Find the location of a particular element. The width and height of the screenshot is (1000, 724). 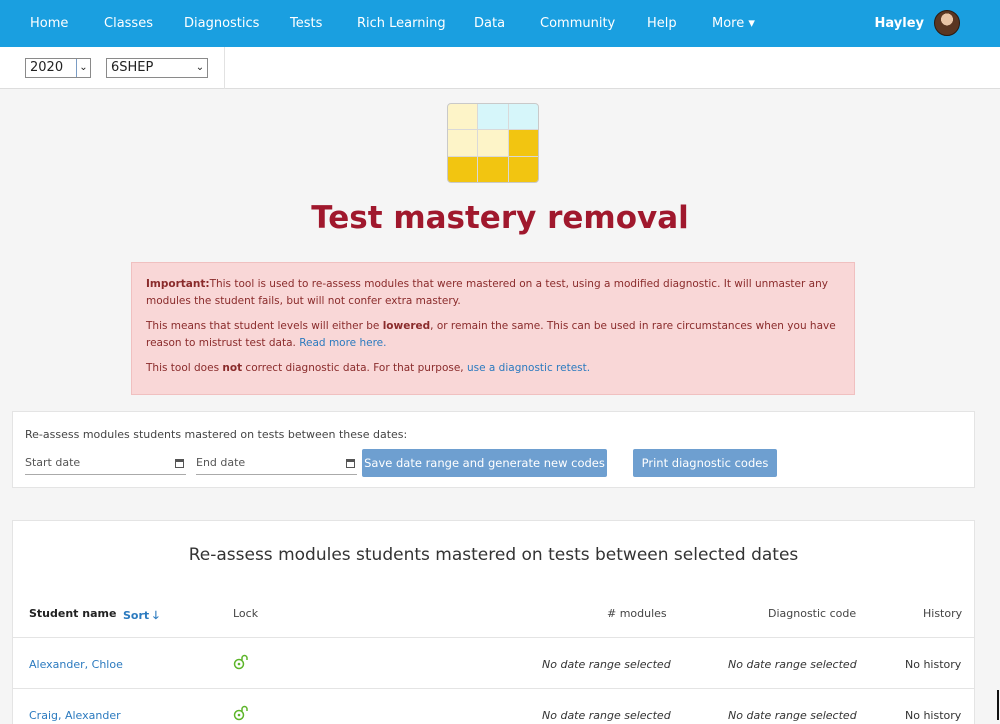

student-name-link: Alexander, Chloe is located at coordinates (76, 664).